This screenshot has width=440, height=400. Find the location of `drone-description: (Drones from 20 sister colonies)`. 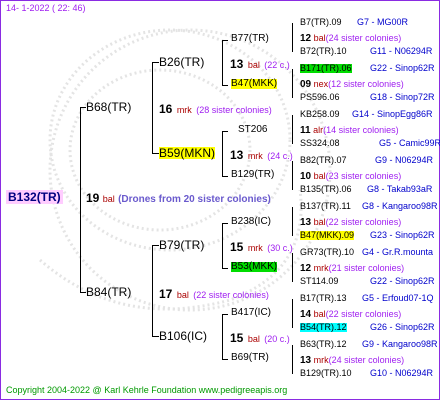

drone-description: (Drones from 20 sister colonies) is located at coordinates (194, 199).